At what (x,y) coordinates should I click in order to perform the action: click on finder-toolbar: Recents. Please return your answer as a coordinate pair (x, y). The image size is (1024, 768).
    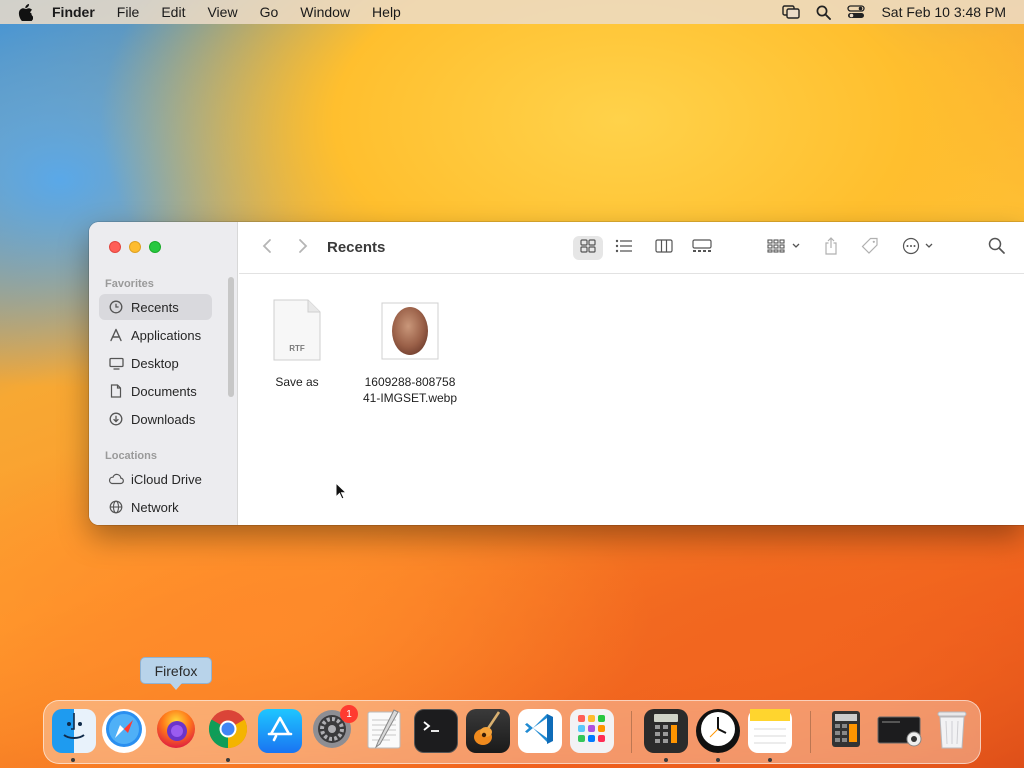
    Looking at the image, I should click on (631, 248).